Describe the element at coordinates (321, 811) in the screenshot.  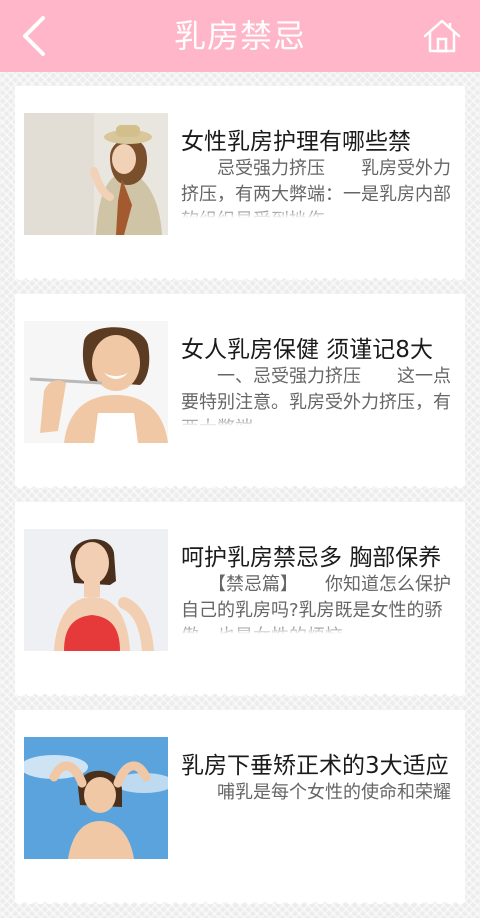
I see `article-summary: 哺乳是每个女性的使命和荣耀` at that location.